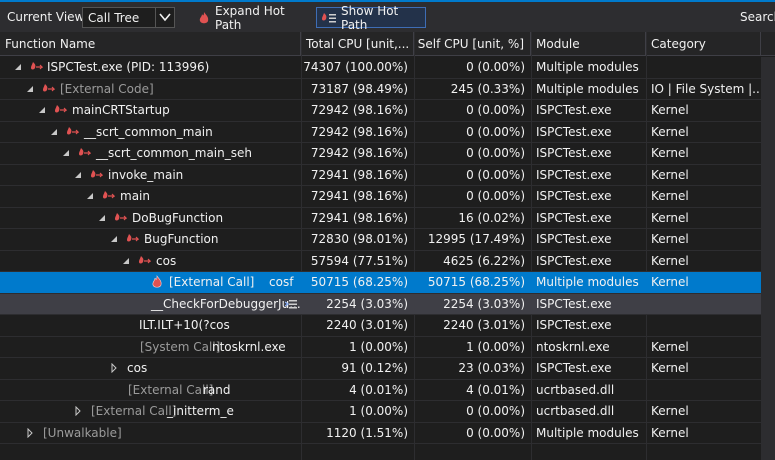 This screenshot has width=775, height=460. I want to click on current-view-dropdown: Call Tree, so click(128, 17).